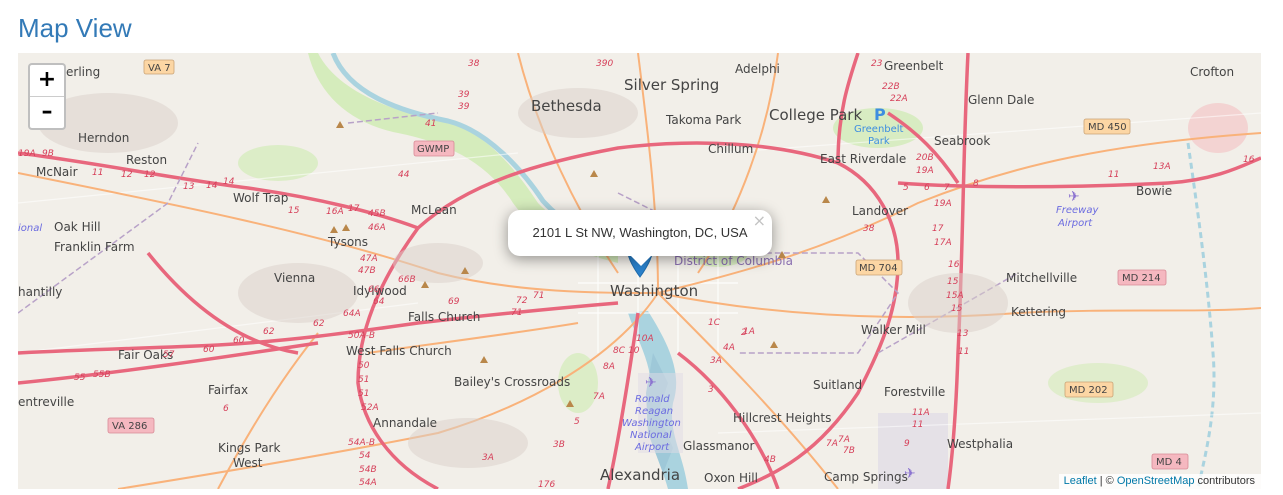 The image size is (1283, 495). What do you see at coordinates (1088, 390) in the screenshot?
I see `shield-md202: MD 202` at bounding box center [1088, 390].